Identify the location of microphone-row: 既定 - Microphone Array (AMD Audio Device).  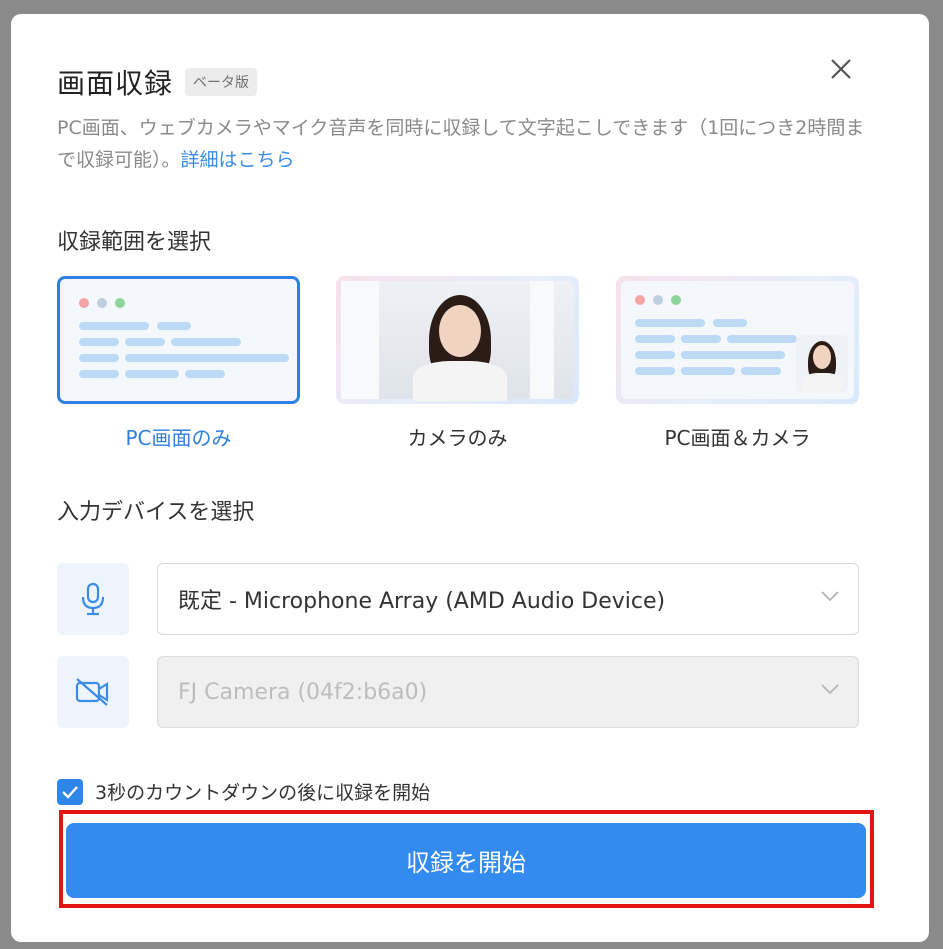
(458, 599).